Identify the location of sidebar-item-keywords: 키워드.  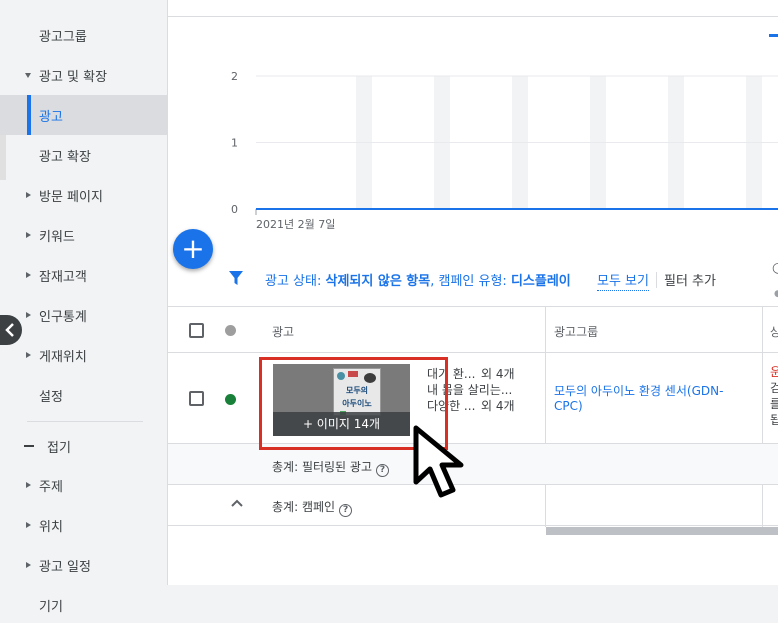
(83, 235).